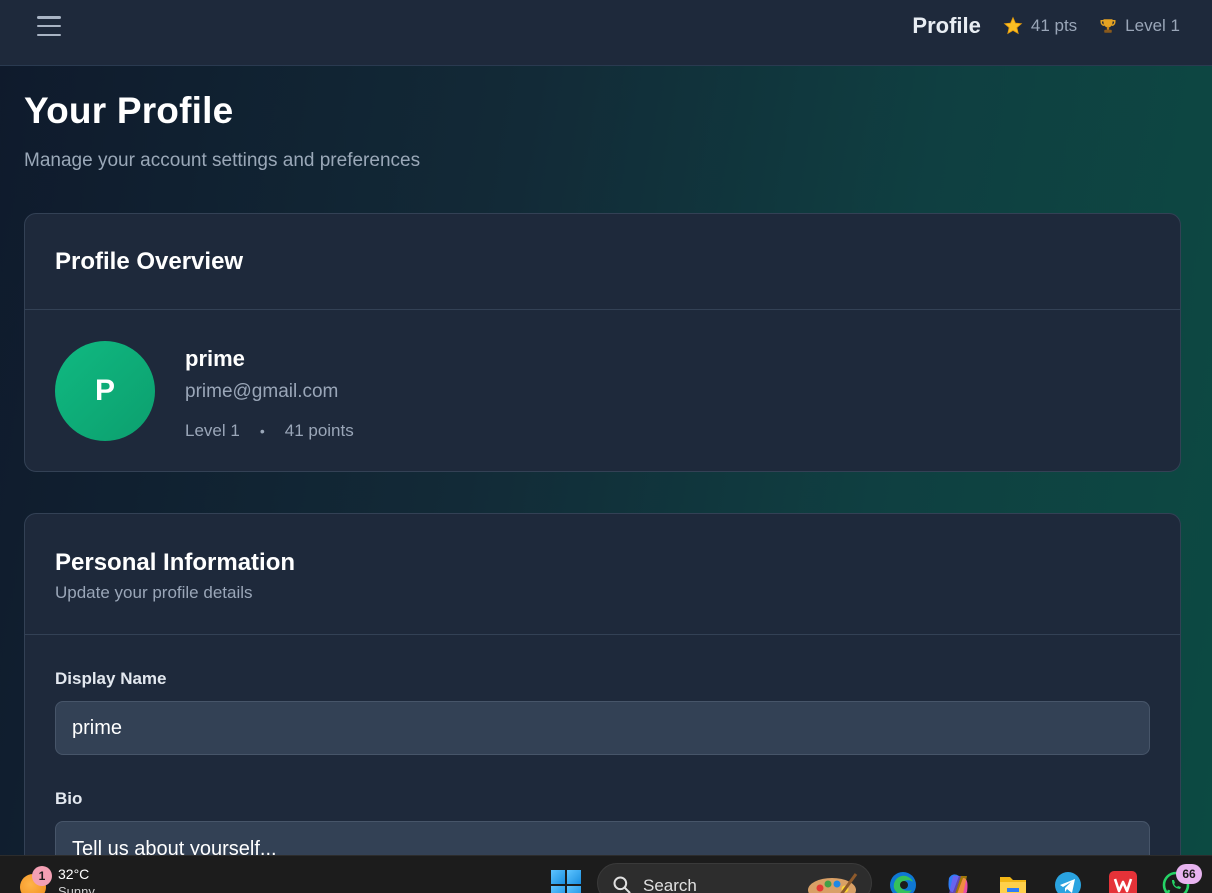  Describe the element at coordinates (129, 110) in the screenshot. I see `page-title: Your Profile` at that location.